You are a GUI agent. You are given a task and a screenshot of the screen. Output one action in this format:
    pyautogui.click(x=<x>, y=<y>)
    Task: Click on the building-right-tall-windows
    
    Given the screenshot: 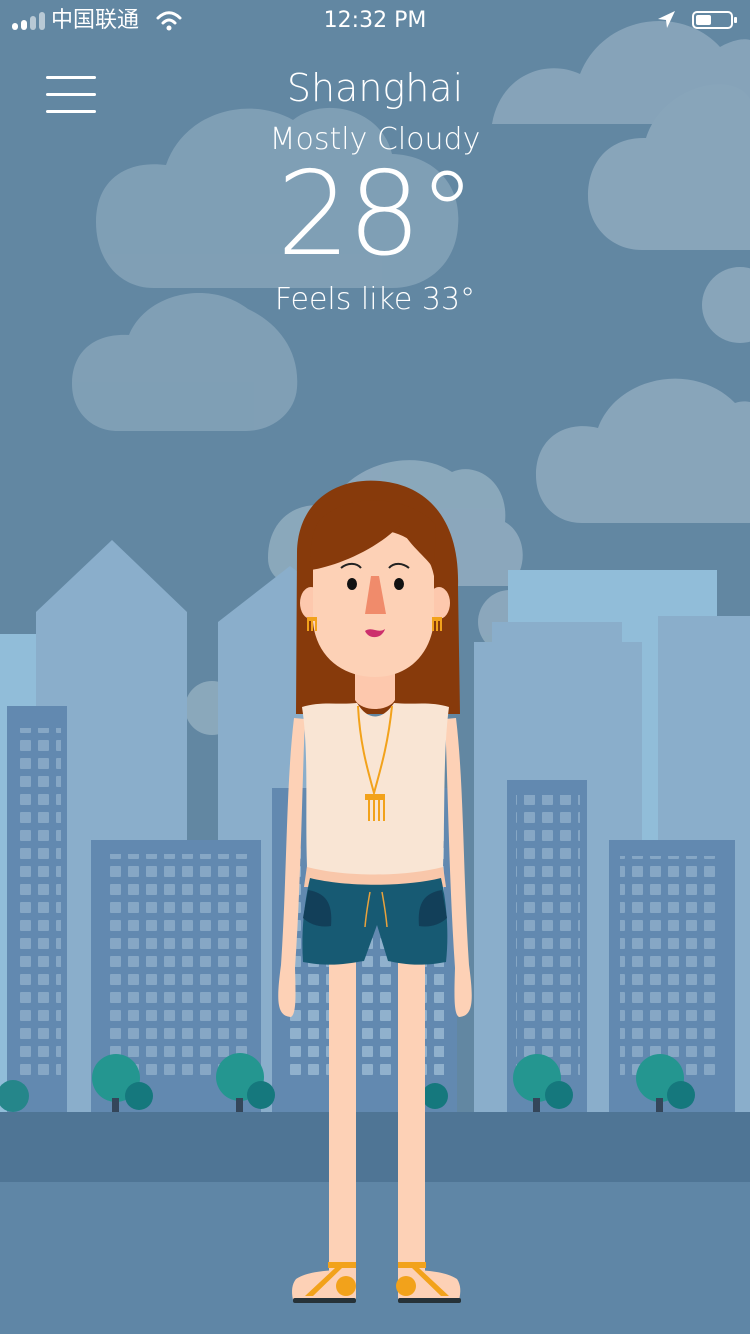 What is the action you would take?
    pyautogui.click(x=548, y=937)
    